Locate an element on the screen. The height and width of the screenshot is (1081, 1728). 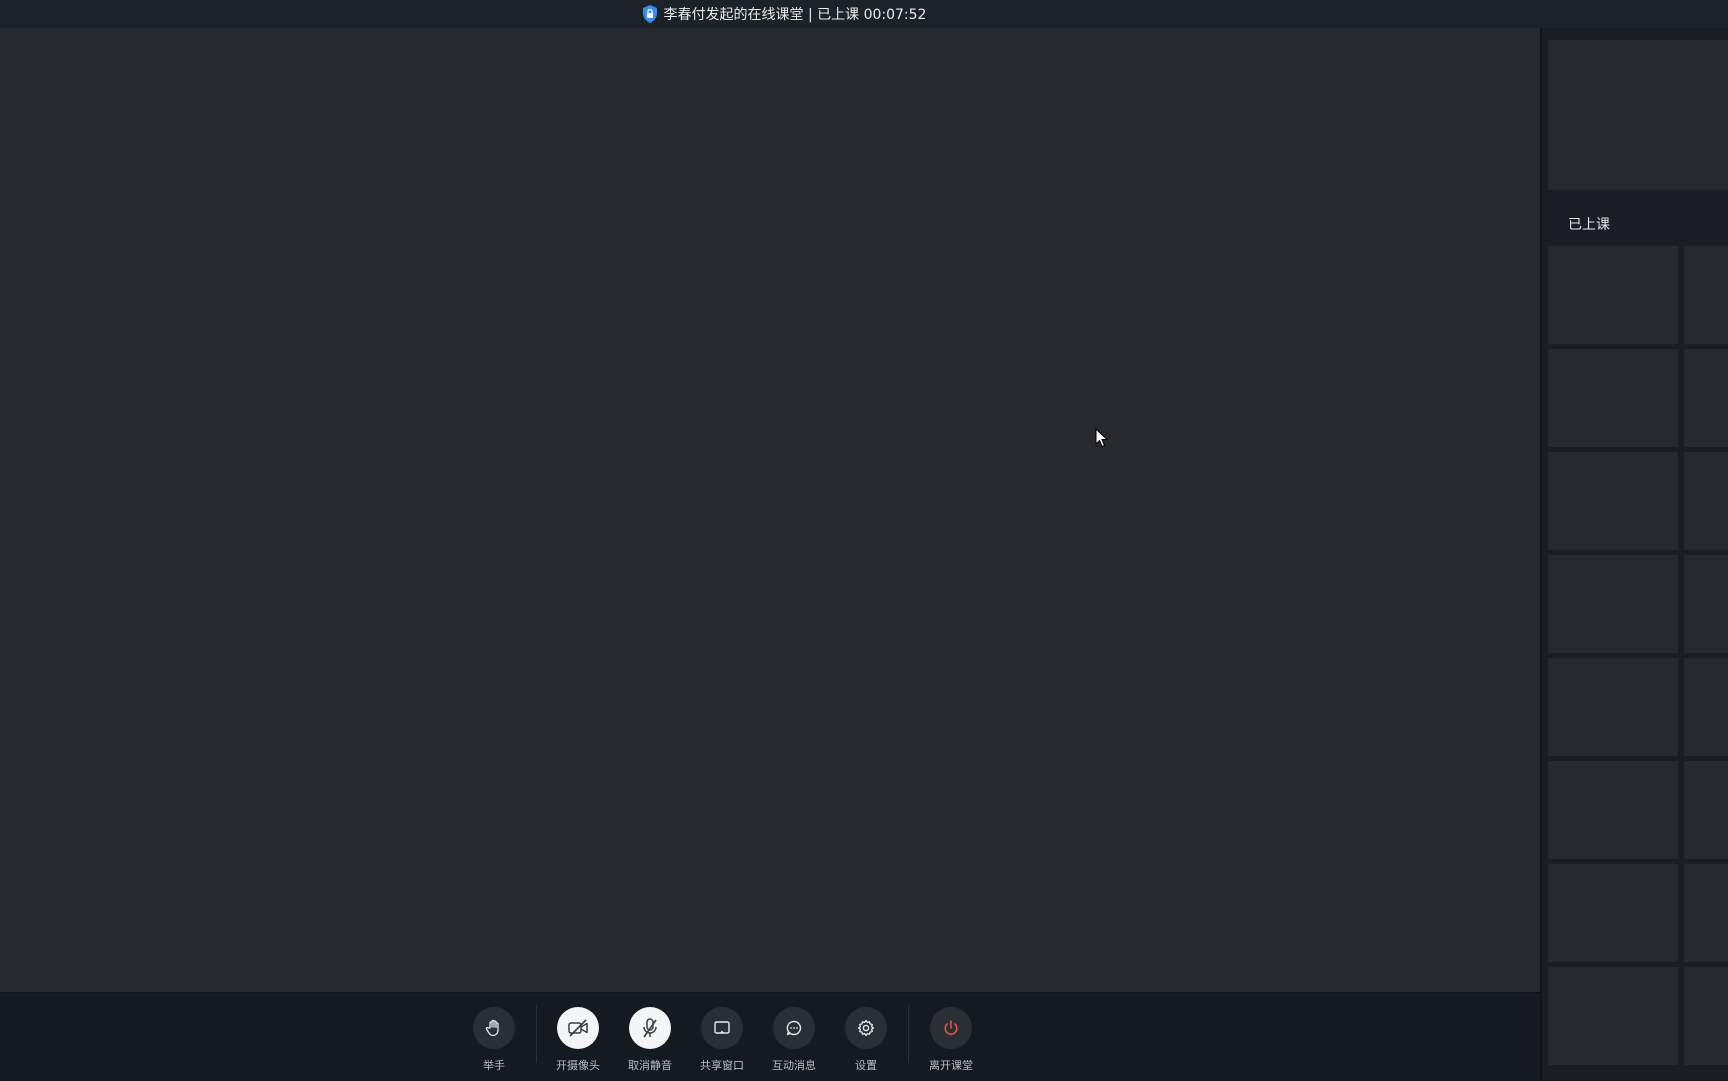
title-wrap: 李春付发起的在线课堂 | 已上课 00:07:52 is located at coordinates (784, 14).